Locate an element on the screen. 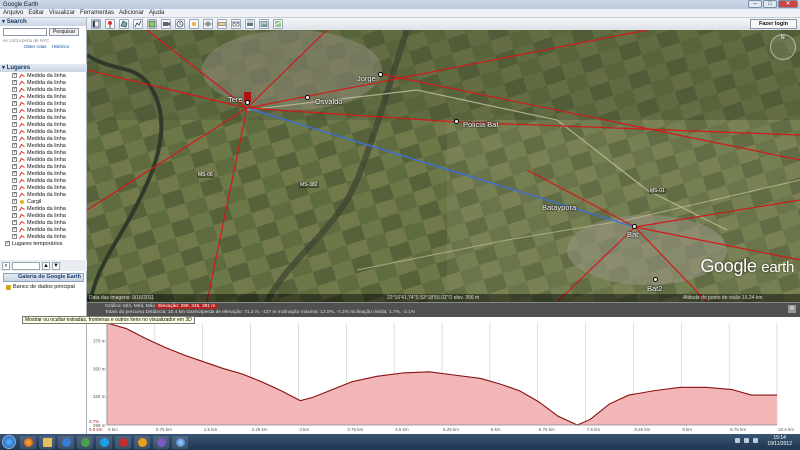 The width and height of the screenshot is (800, 450). temp-places-checkbox is located at coordinates (7, 243).